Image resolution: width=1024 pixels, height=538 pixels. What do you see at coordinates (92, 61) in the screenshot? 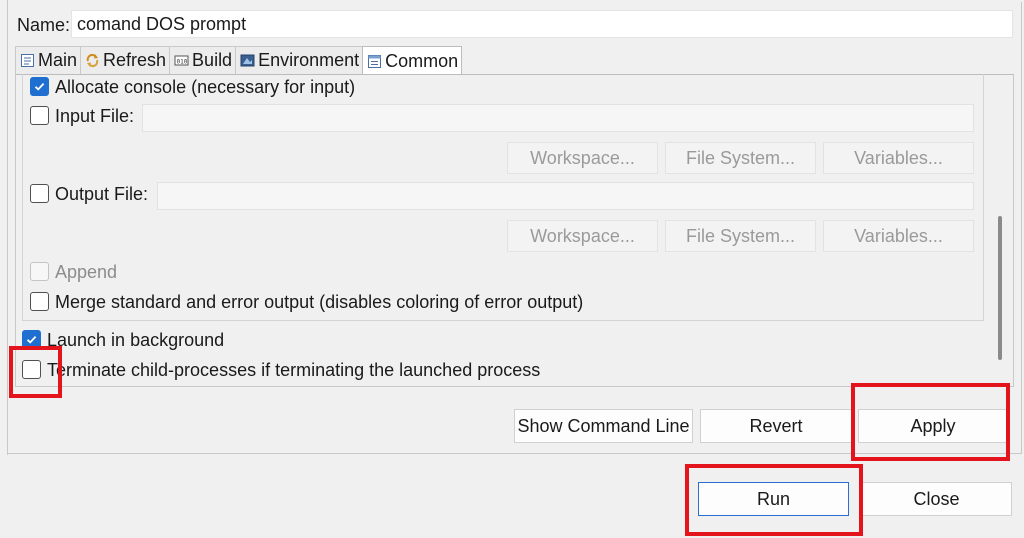
I see `refresh-icon` at bounding box center [92, 61].